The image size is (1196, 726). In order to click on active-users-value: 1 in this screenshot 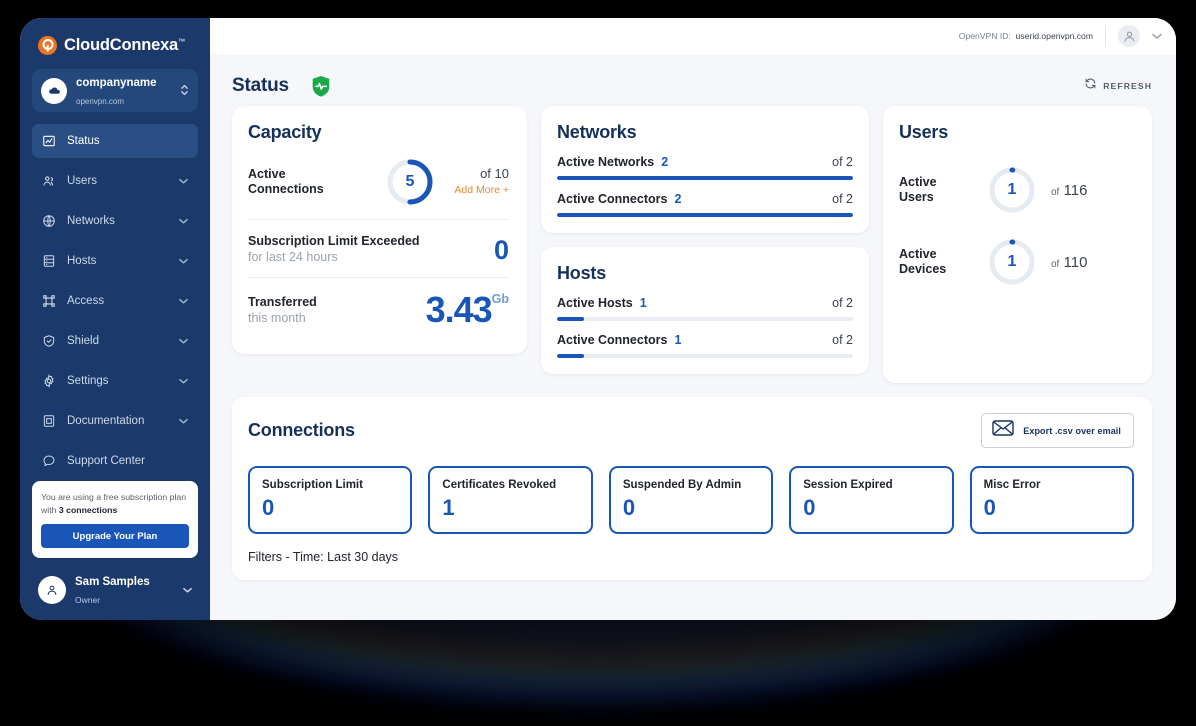, I will do `click(1012, 189)`.